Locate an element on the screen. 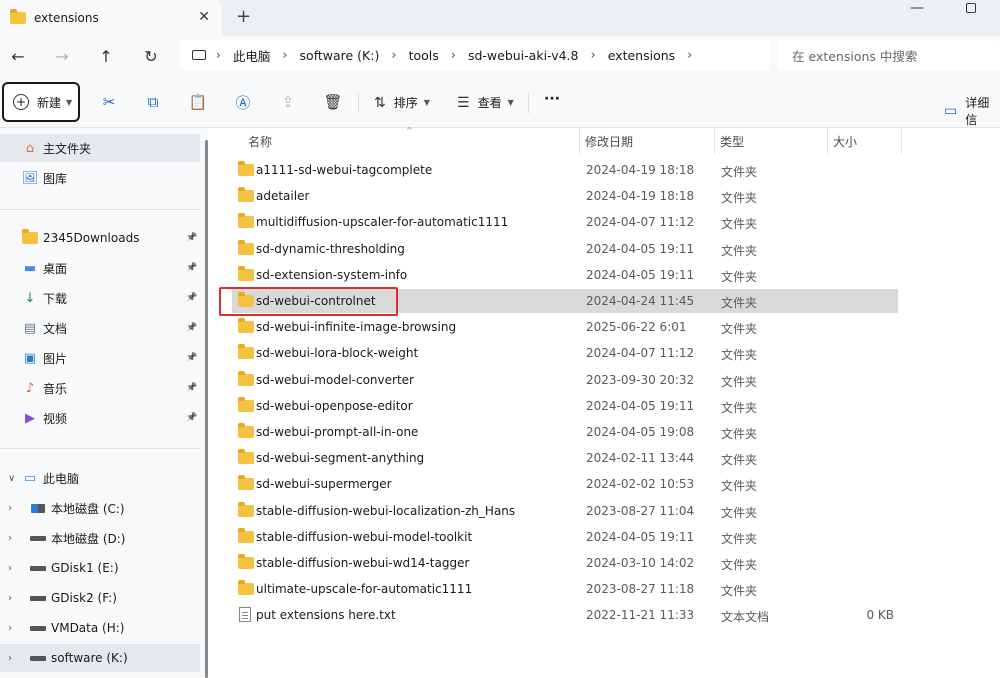 The image size is (1000, 678). sidebar-item: › GDisk2 (F:) is located at coordinates (100, 598).